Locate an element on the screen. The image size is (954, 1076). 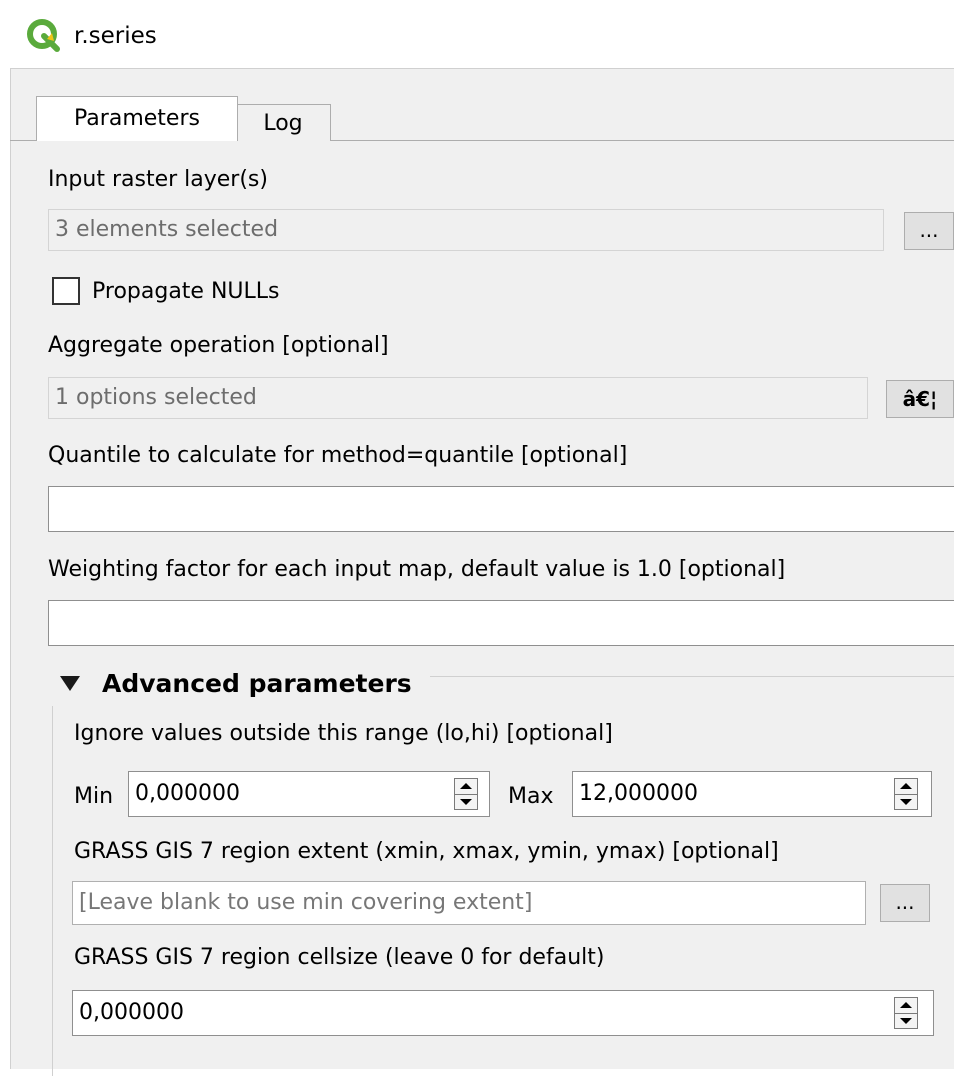
min-input: 0,000000 is located at coordinates (309, 794).